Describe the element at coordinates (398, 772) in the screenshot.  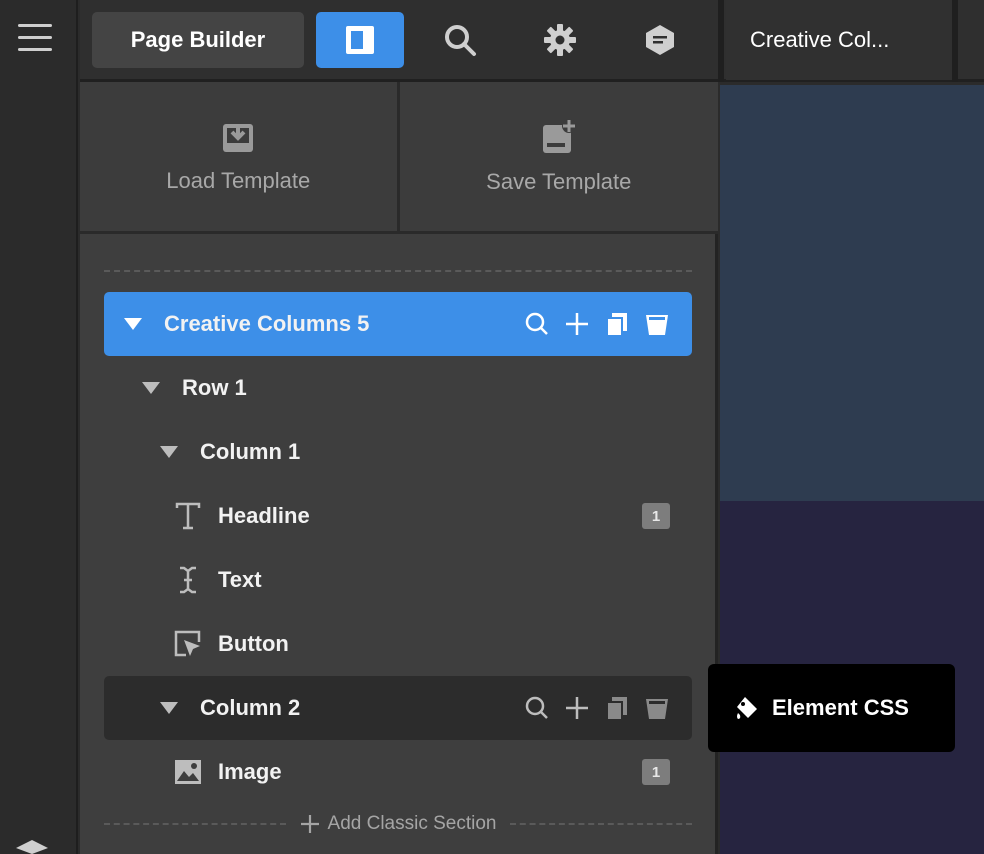
I see `tree-item-image: Image 1` at that location.